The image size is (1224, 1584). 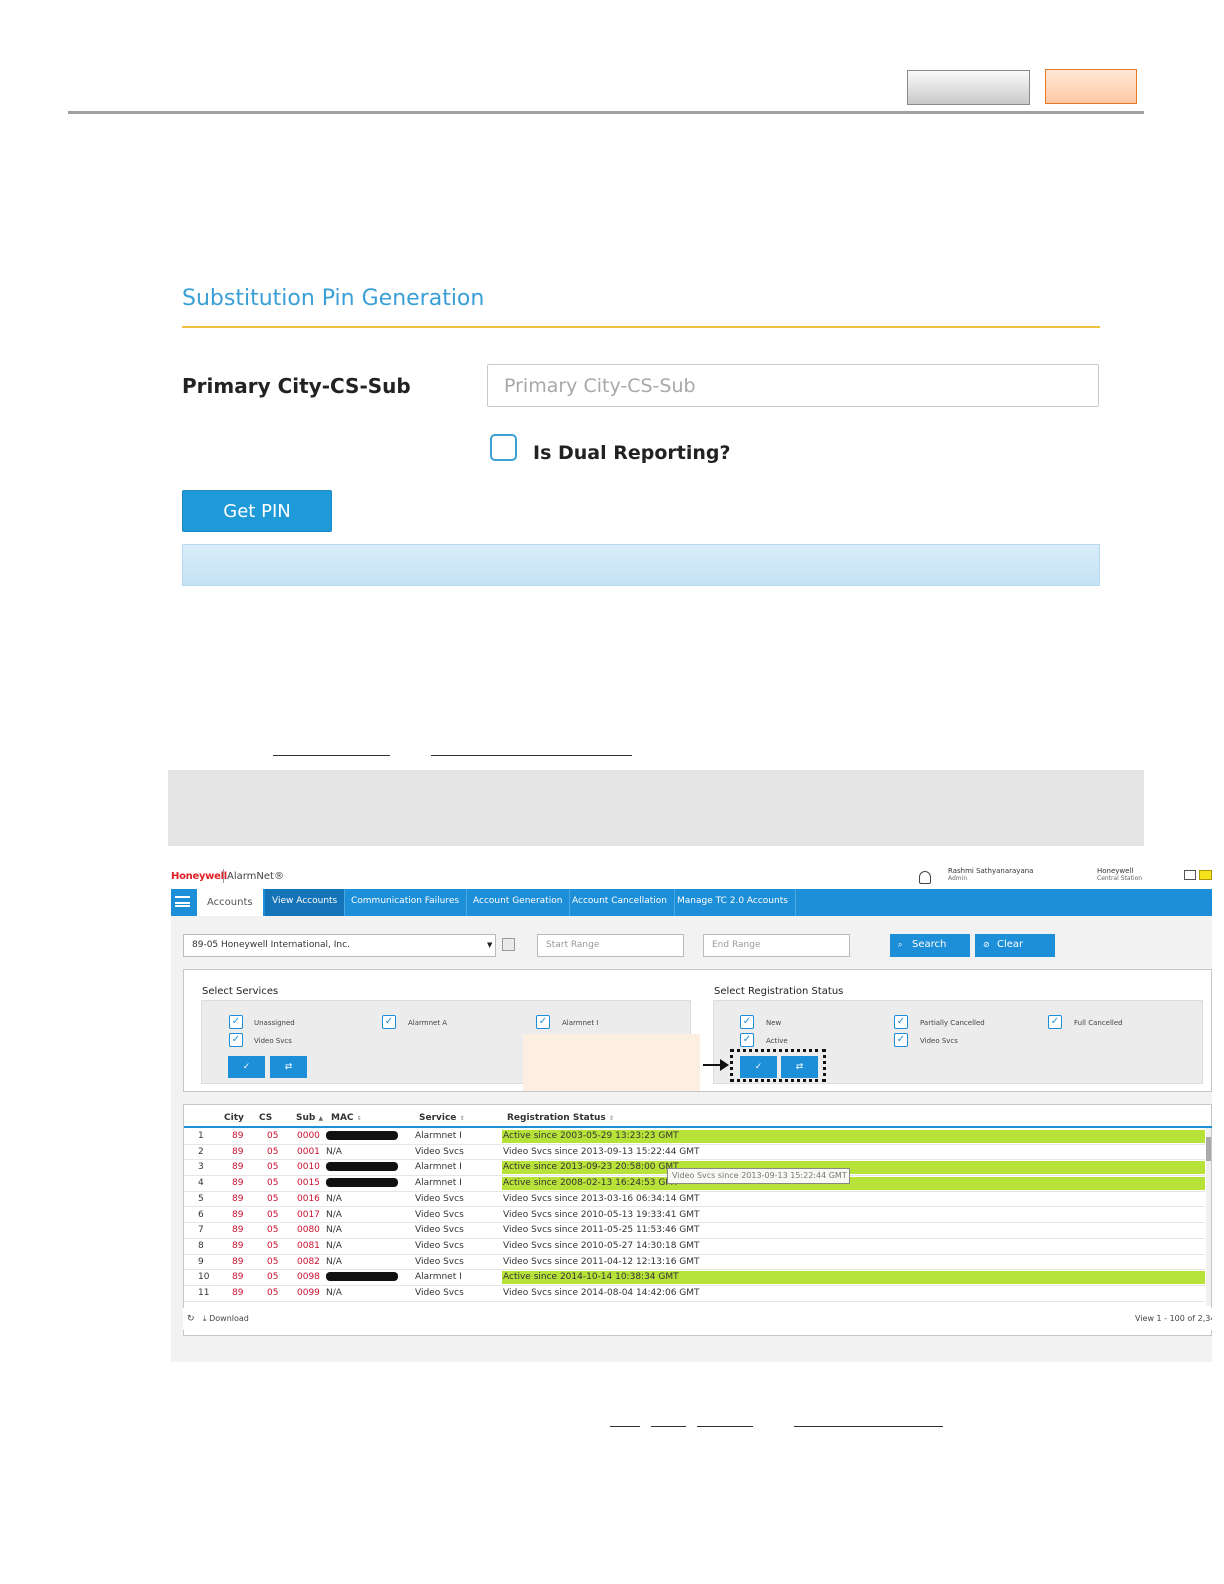 What do you see at coordinates (991, 871) in the screenshot?
I see `user-name: Rashmi Sathyanarayana` at bounding box center [991, 871].